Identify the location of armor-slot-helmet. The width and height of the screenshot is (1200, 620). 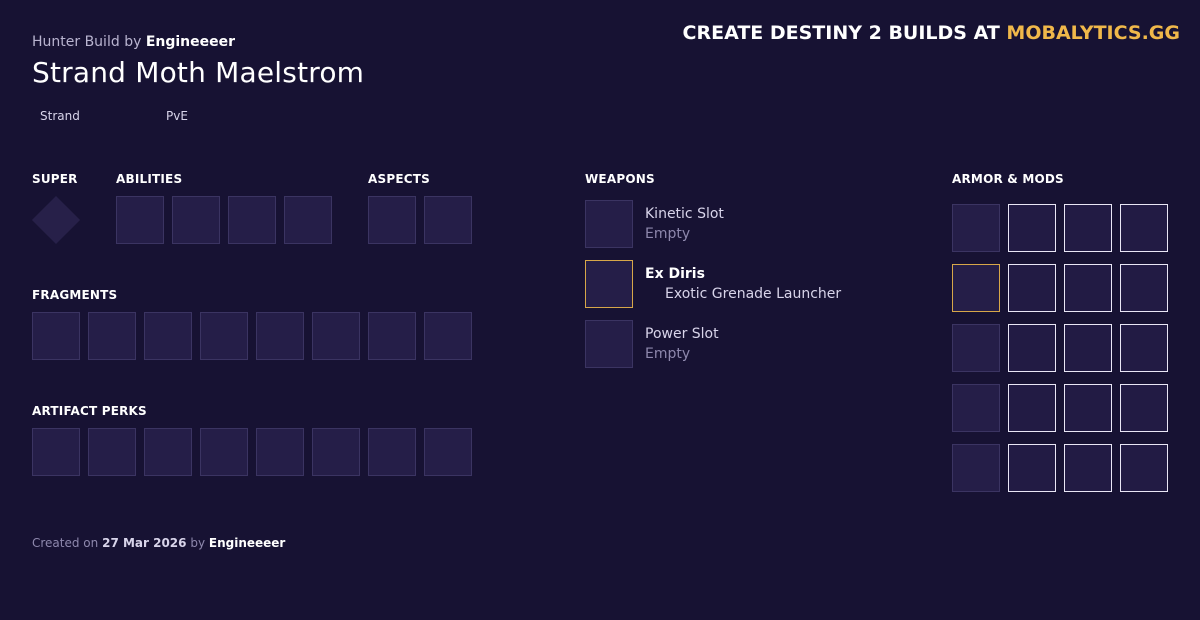
(976, 228).